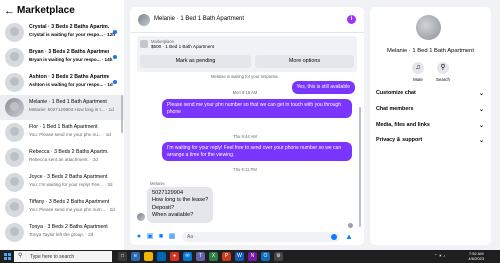 Image resolution: width=500 pixels, height=263 pixels. I want to click on powerpoint-icon: P, so click(226, 256).